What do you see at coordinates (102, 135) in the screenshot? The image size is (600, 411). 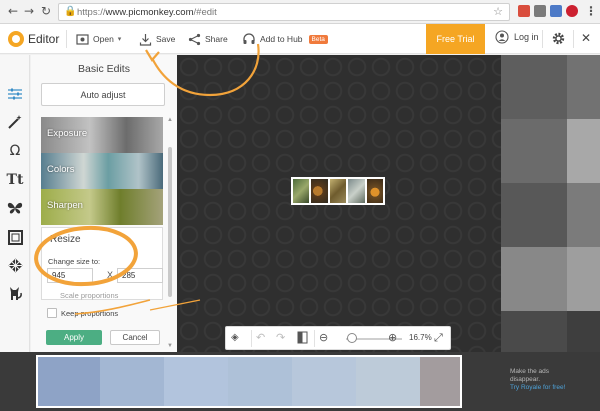 I see `exposure-tile: Exposure` at bounding box center [102, 135].